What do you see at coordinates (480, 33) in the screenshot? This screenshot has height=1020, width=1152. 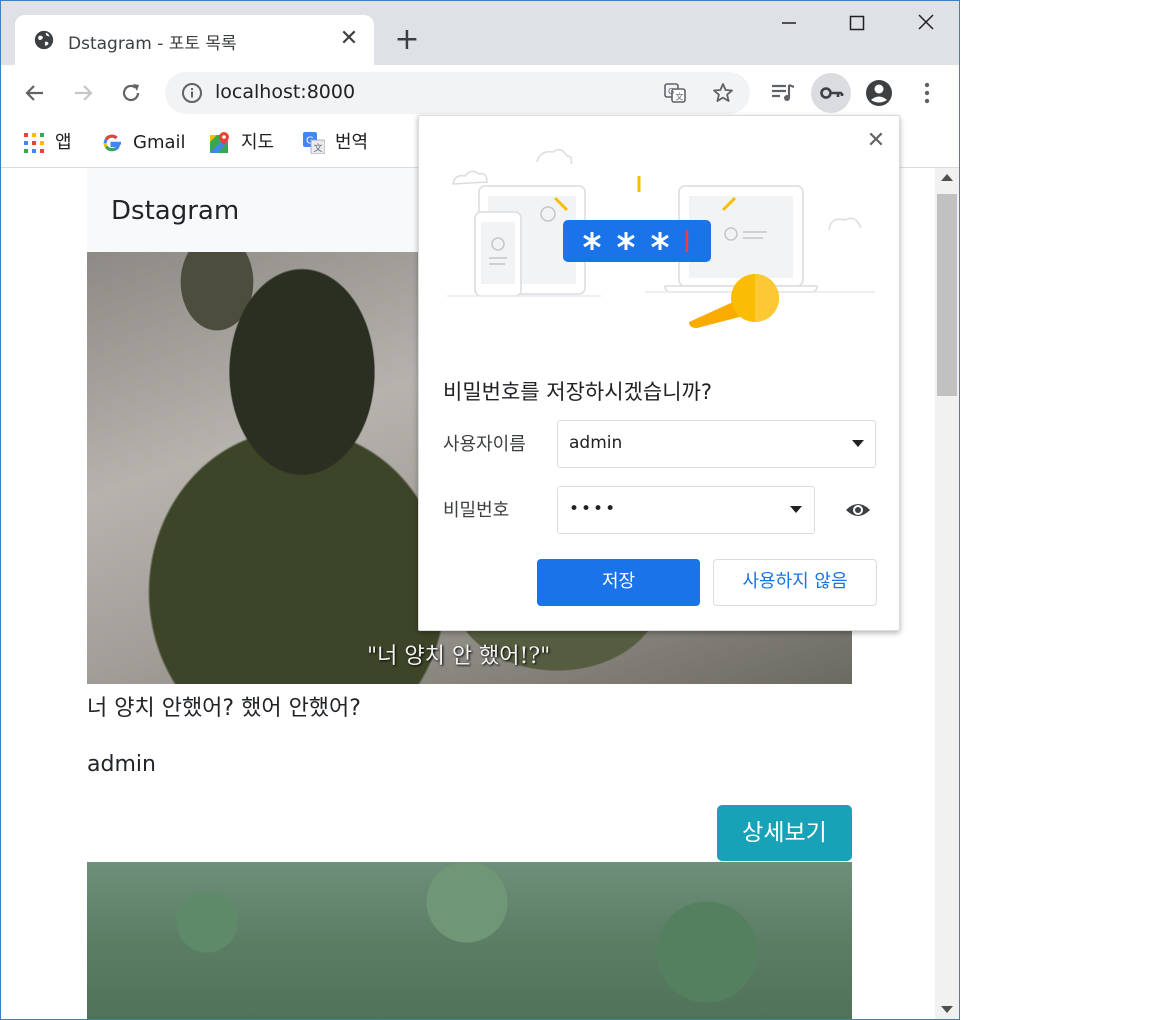 I see `title-bar: Dstagram - 포토 목록 ✕ +` at bounding box center [480, 33].